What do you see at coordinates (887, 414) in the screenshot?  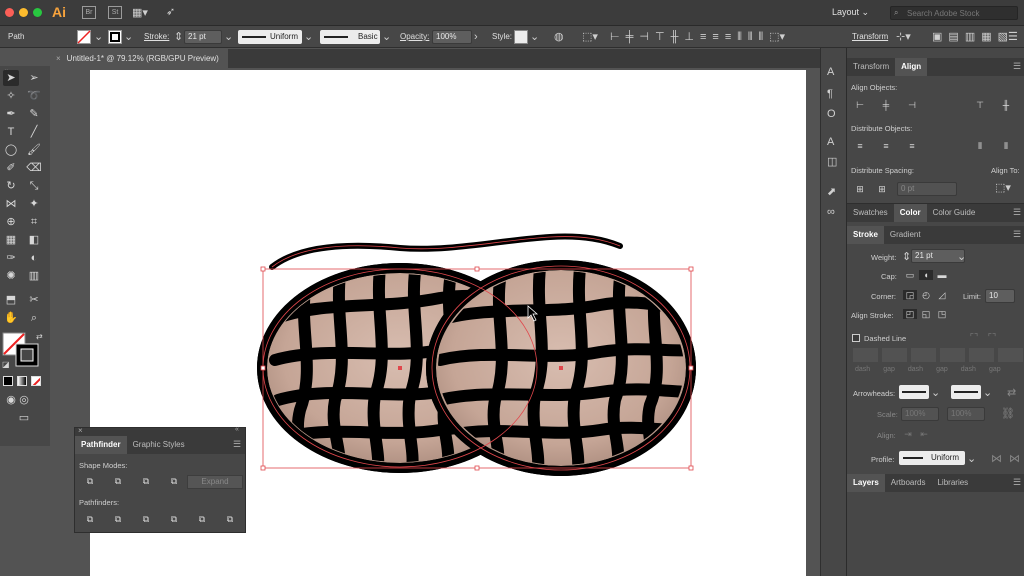 I see `scale-label: Scale:` at bounding box center [887, 414].